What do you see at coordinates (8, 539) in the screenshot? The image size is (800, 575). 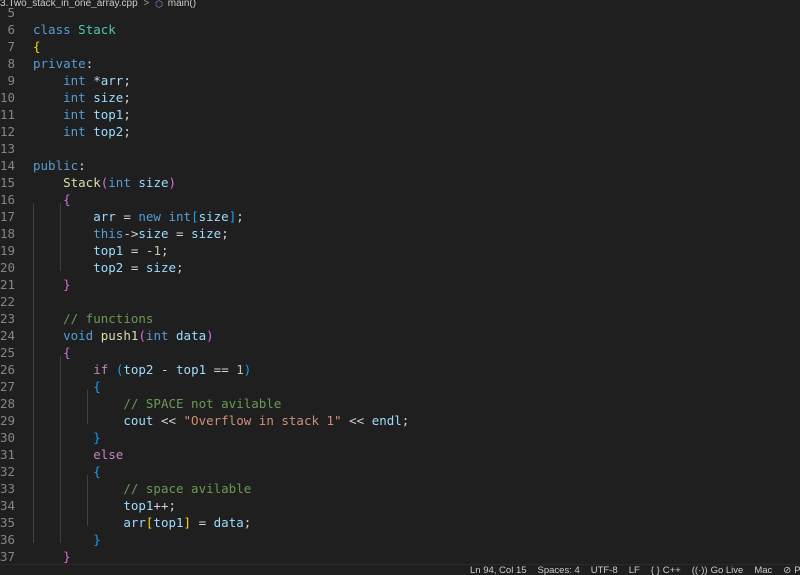 I see `line-number: 36` at bounding box center [8, 539].